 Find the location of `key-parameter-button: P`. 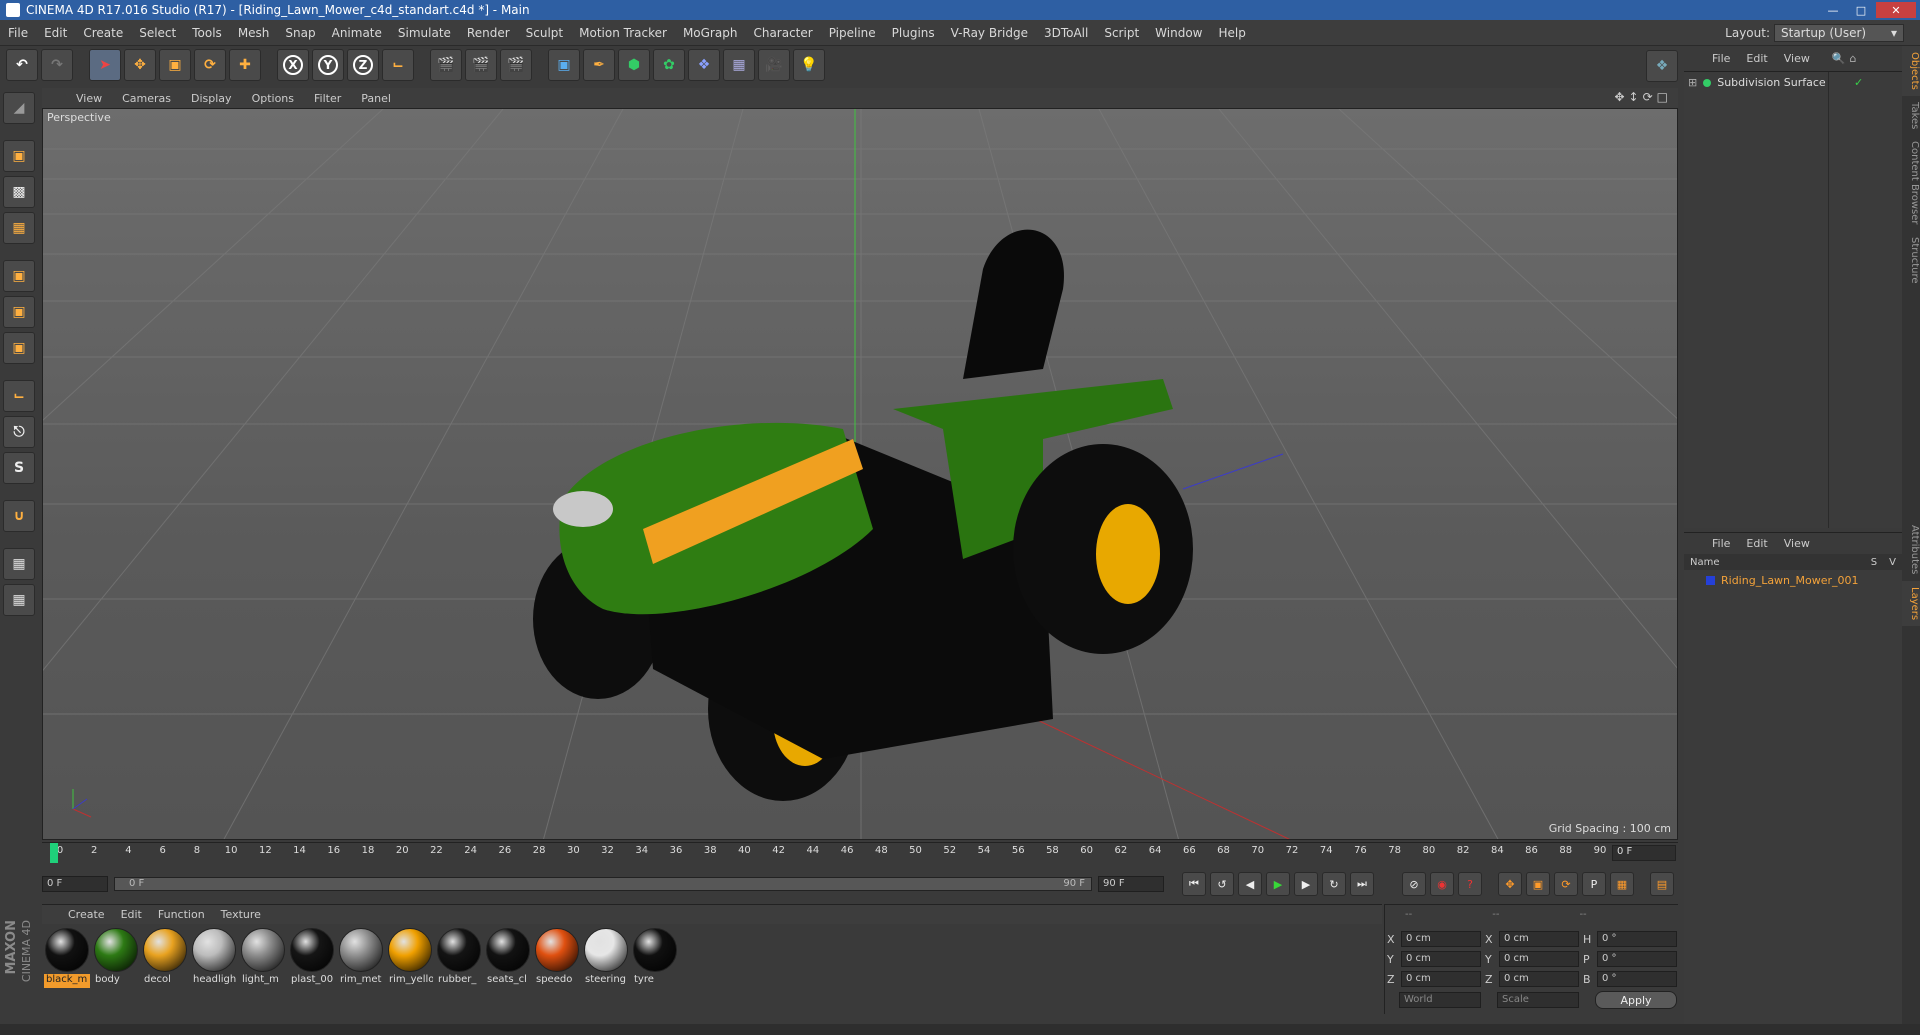

key-parameter-button: P is located at coordinates (1594, 884).